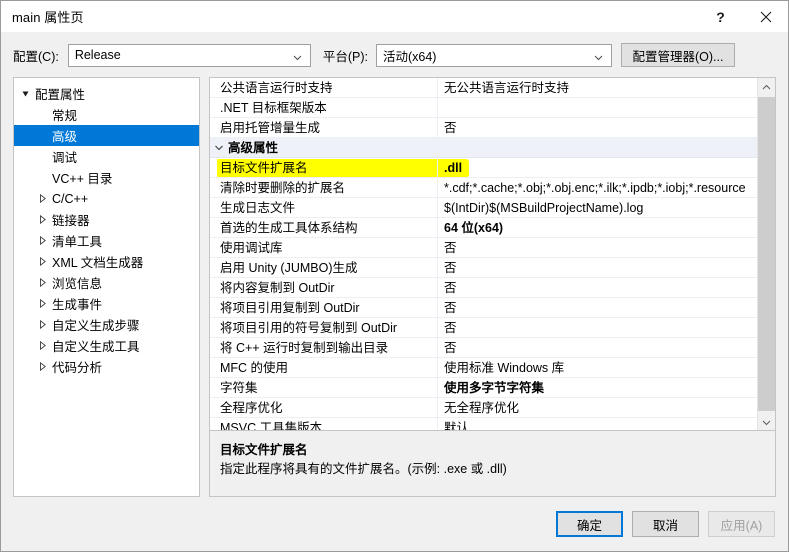 This screenshot has height=552, width=789. I want to click on tree-item-12: 自定义生成工具, so click(106, 345).